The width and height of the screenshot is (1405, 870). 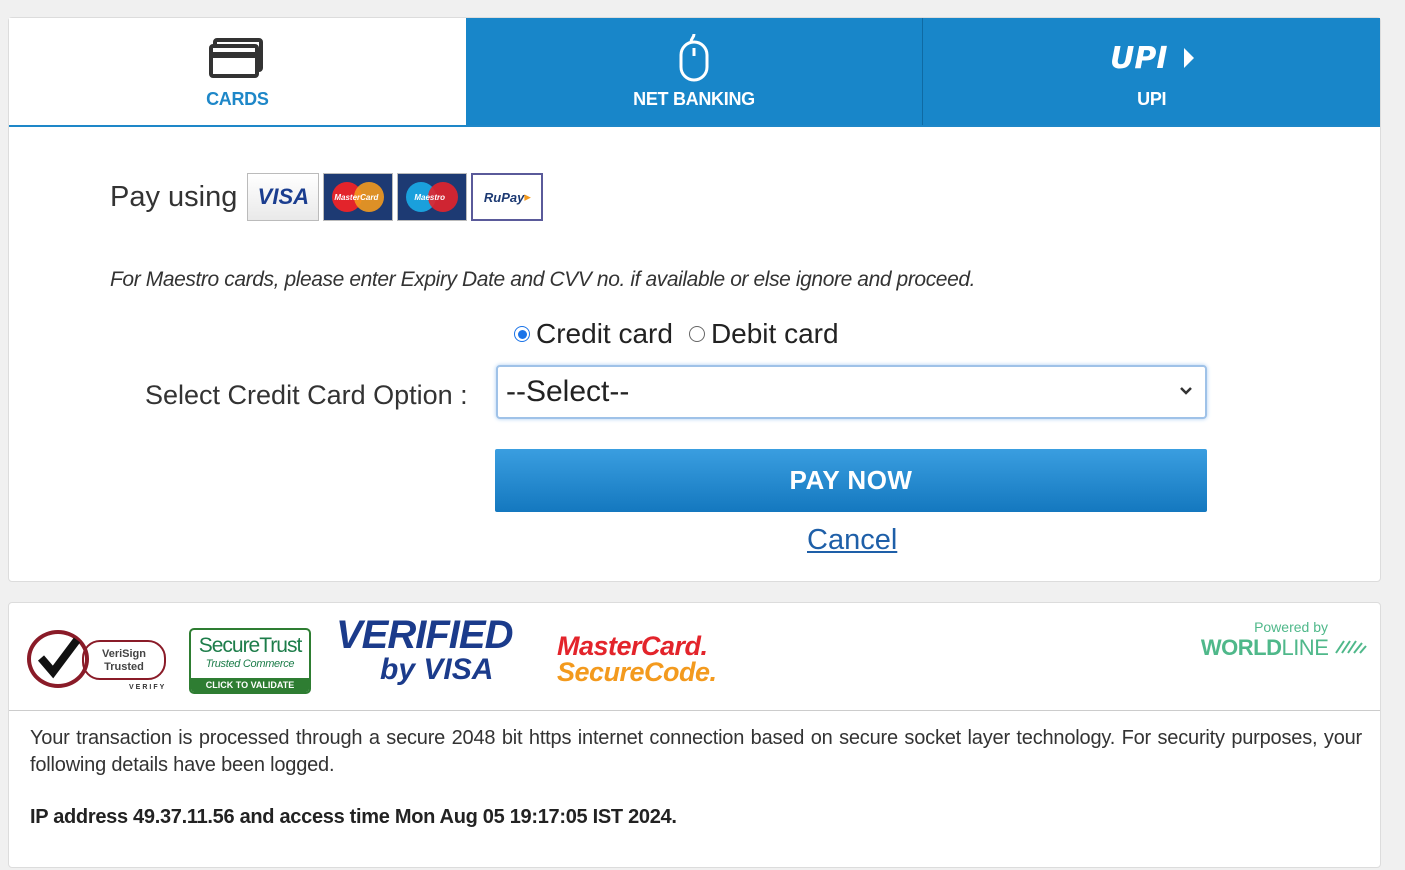 I want to click on mouse-icon, so click(x=694, y=58).